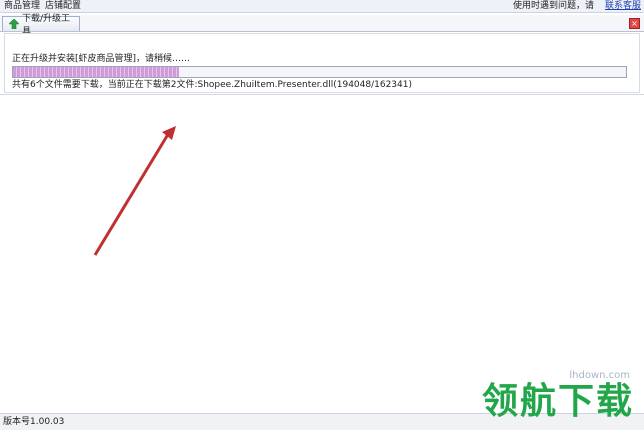 This screenshot has width=644, height=430. Describe the element at coordinates (34, 422) in the screenshot. I see `version-label: 版本号1.00.03` at that location.